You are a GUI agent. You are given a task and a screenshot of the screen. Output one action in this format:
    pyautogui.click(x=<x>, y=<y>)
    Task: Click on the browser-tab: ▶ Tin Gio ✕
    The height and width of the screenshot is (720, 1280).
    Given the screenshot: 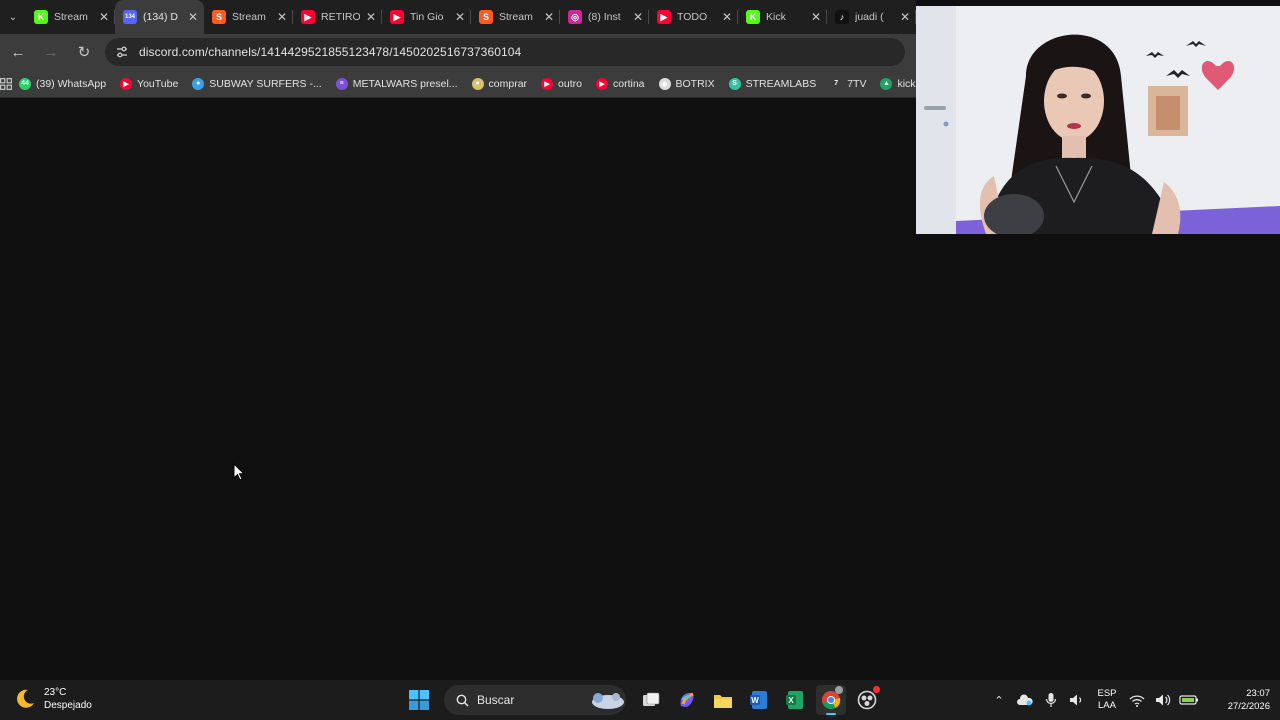 What is the action you would take?
    pyautogui.click(x=426, y=17)
    